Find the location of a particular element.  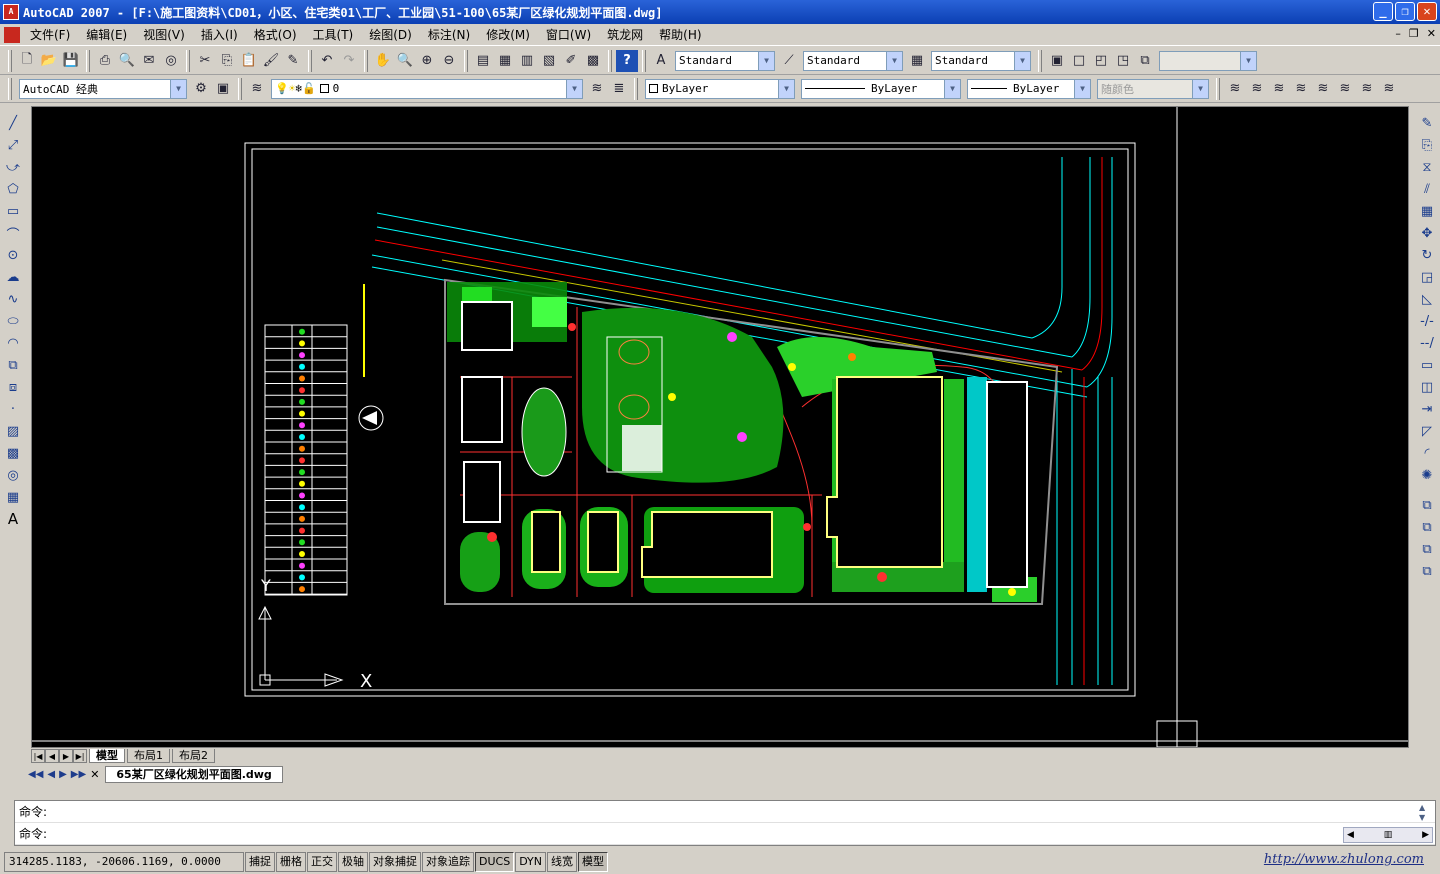

sun-icon: ☀ is located at coordinates (292, 88).